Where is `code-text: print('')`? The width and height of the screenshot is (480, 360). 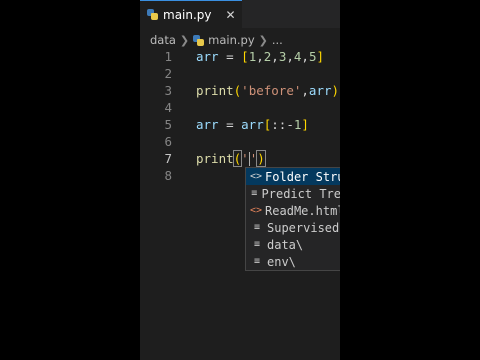
code-text: print('') is located at coordinates (231, 158).